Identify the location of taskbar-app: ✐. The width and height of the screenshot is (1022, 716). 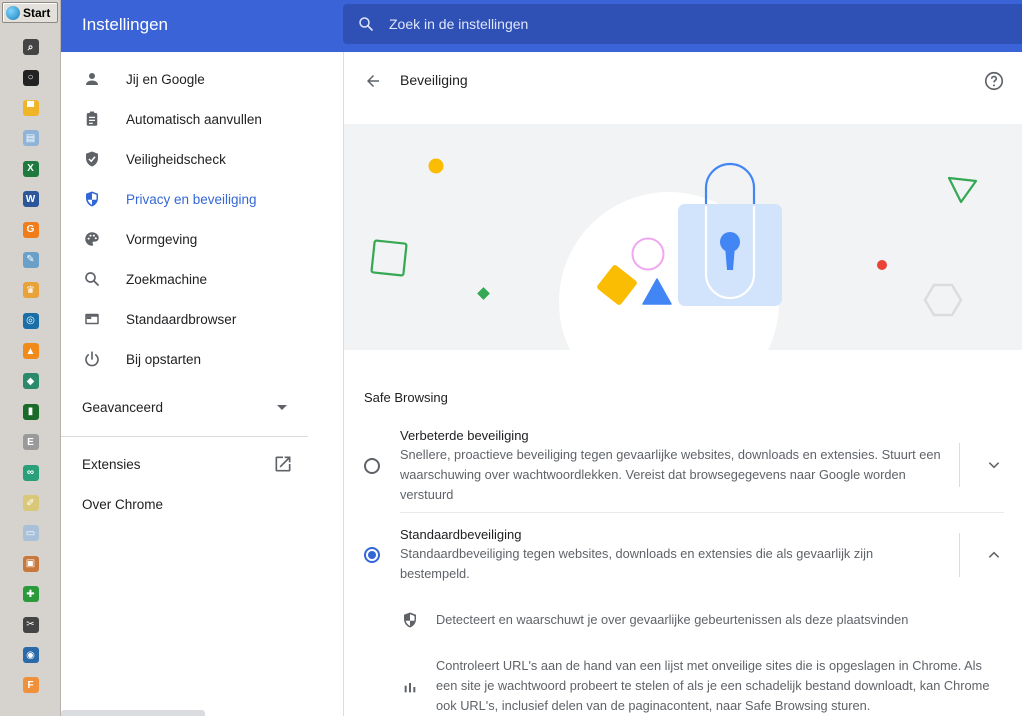
(30, 503).